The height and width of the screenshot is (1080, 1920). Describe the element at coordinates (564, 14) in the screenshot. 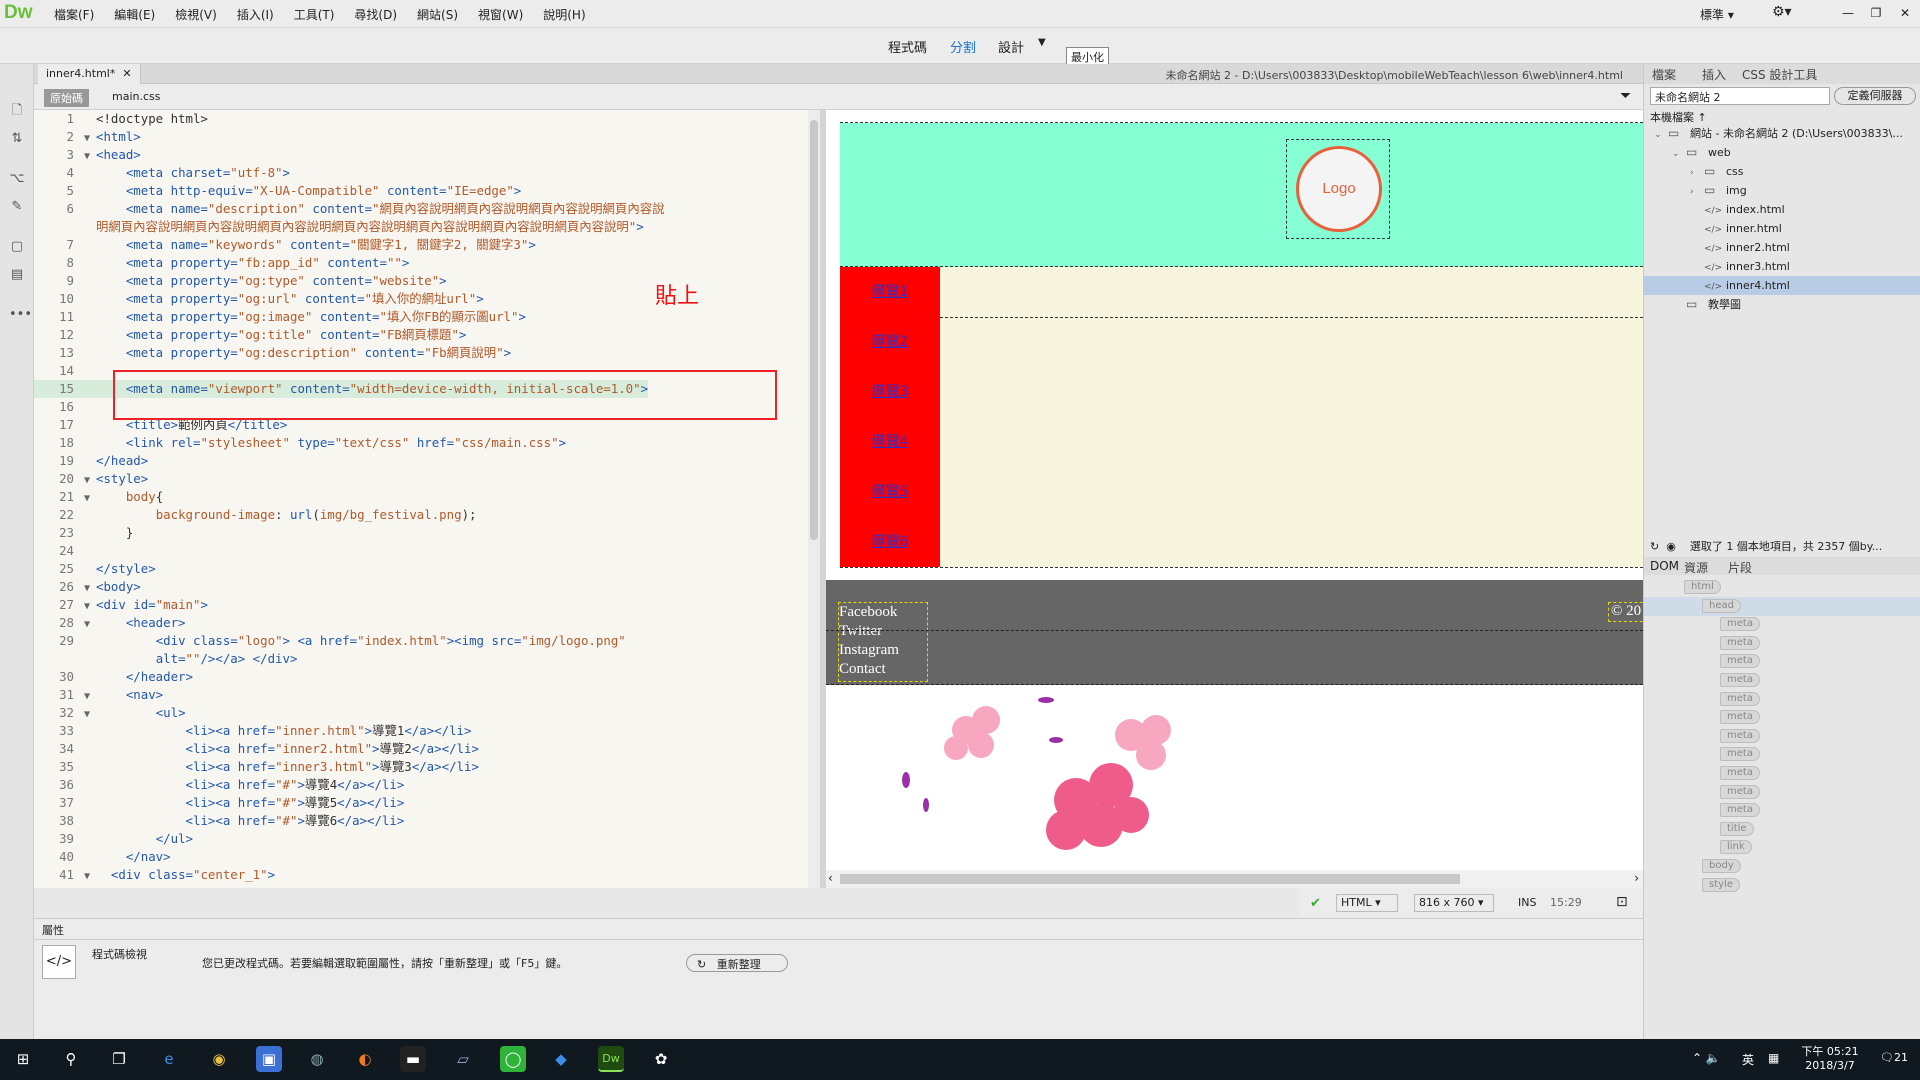

I see `menu-item: 說明(H)` at that location.